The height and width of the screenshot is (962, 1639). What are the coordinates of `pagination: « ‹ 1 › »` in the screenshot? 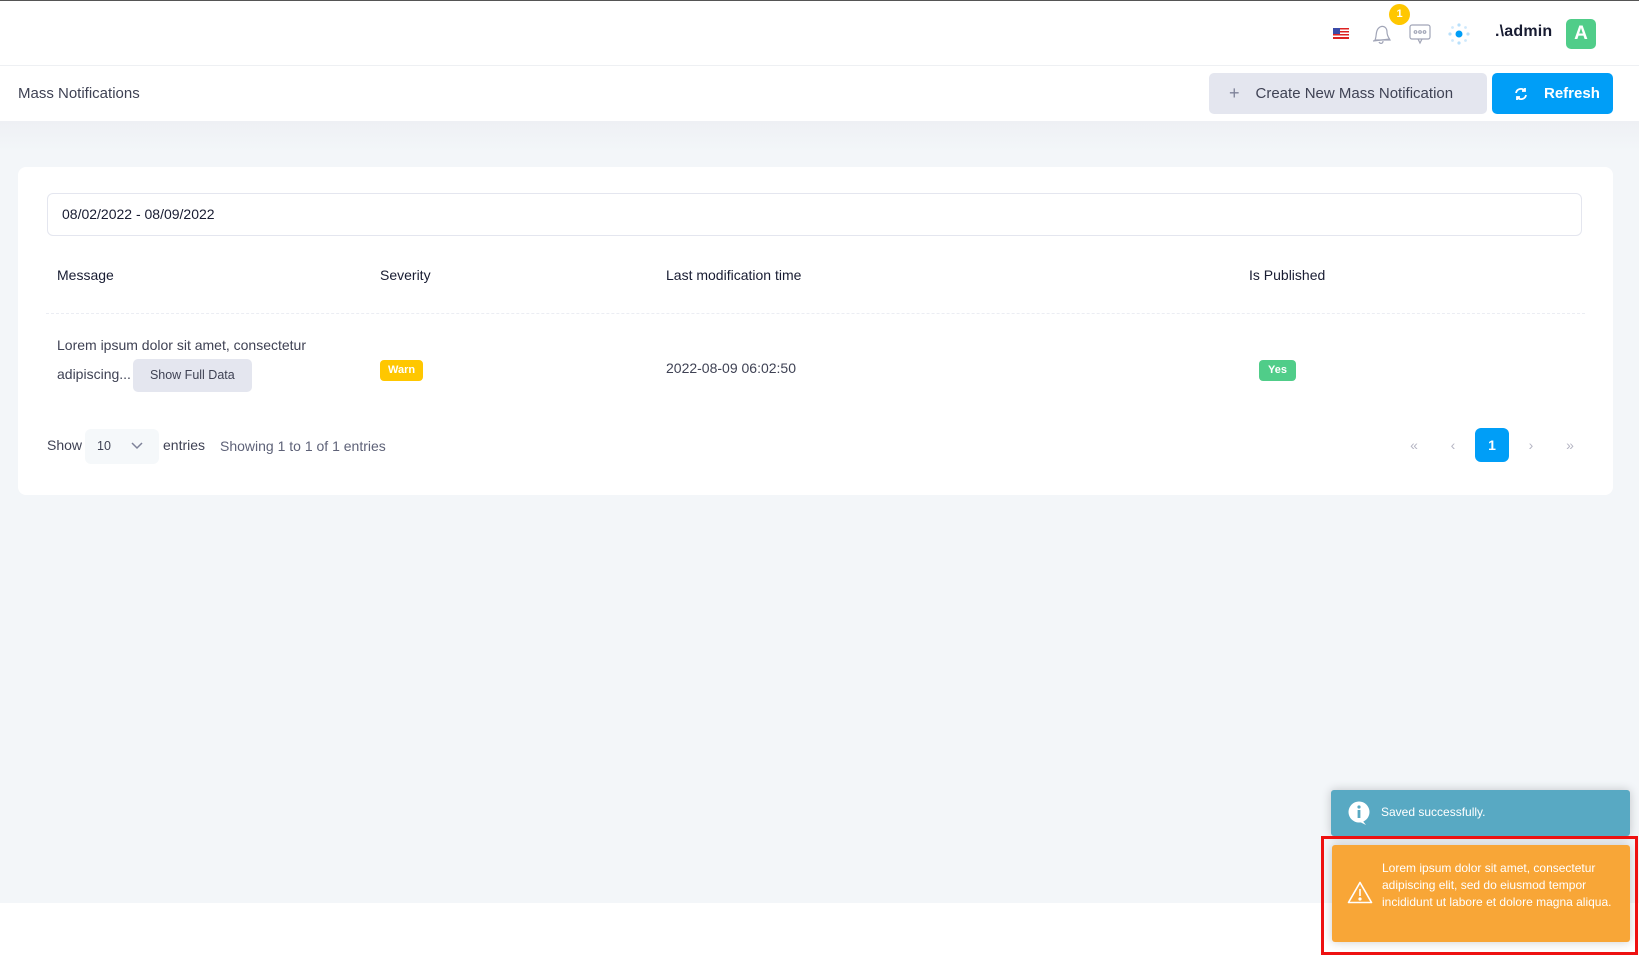 It's located at (1489, 445).